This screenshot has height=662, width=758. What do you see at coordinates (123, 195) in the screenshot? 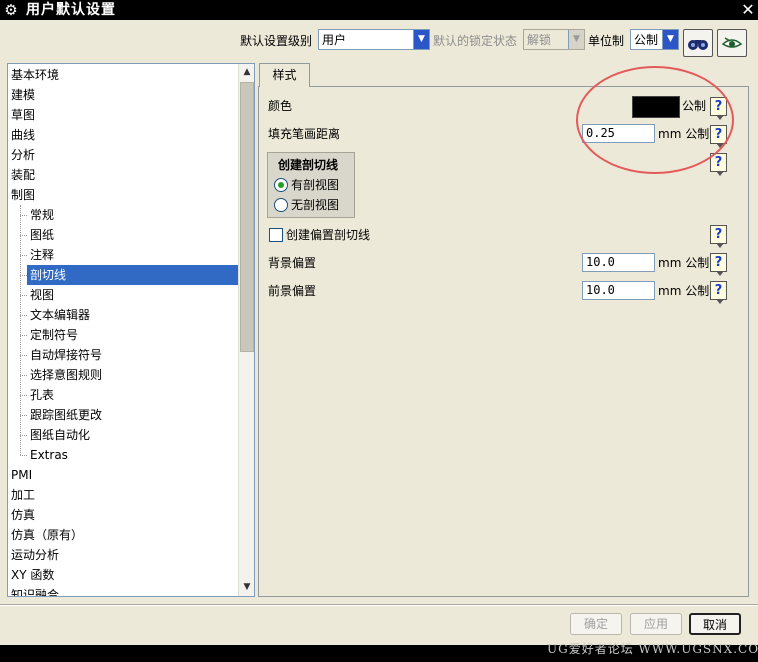
I see `tree-category-item: 制图` at bounding box center [123, 195].